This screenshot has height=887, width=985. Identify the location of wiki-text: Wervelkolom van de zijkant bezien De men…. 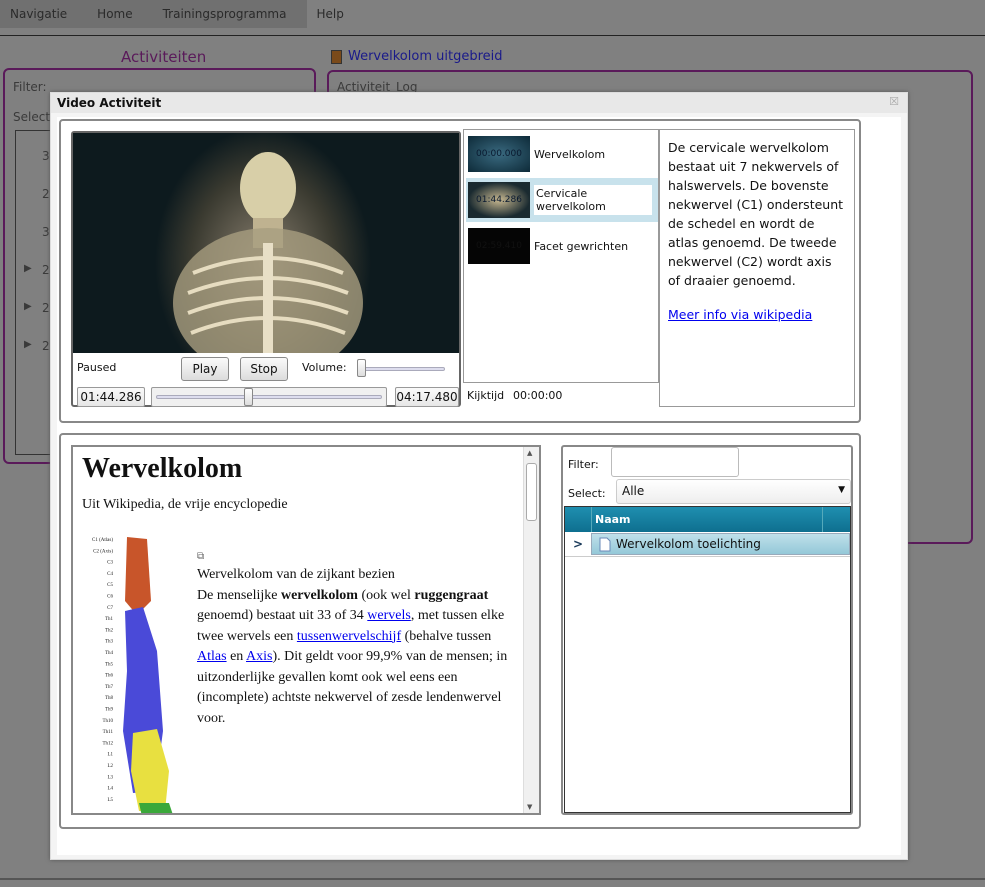
(357, 647).